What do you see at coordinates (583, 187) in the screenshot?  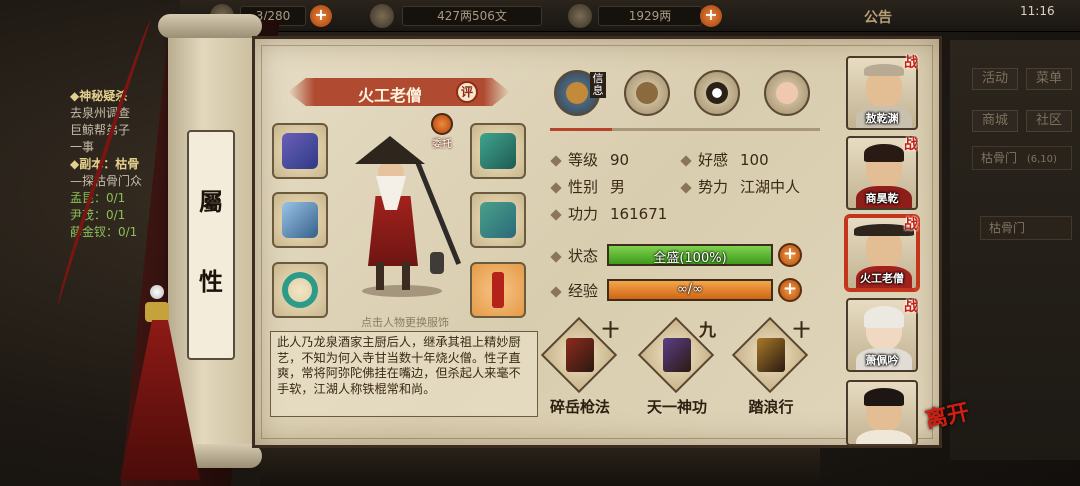 I see `stat-label: 性别` at bounding box center [583, 187].